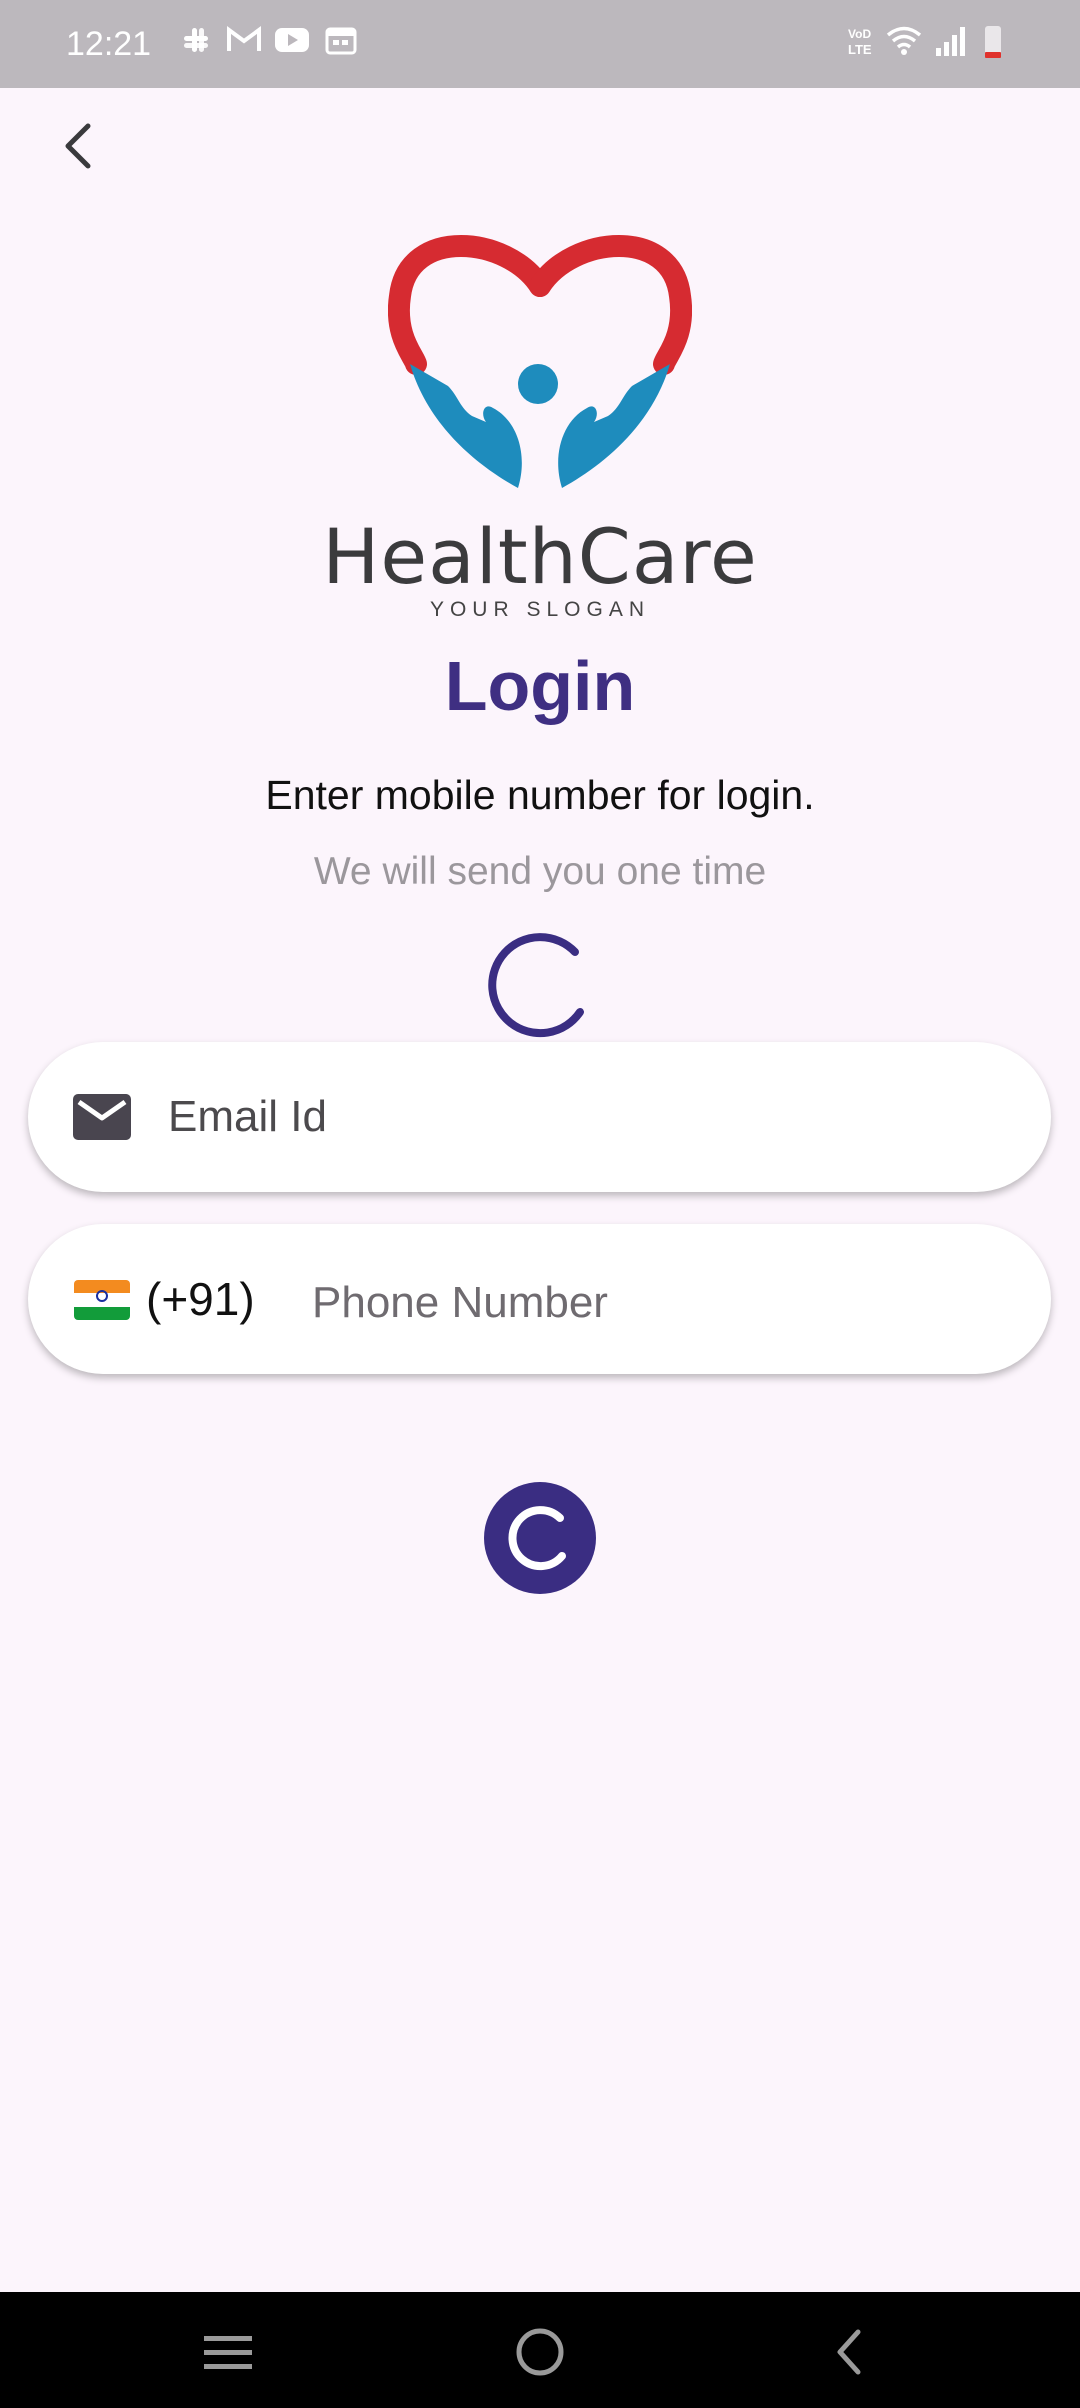  I want to click on back-button, so click(80, 146).